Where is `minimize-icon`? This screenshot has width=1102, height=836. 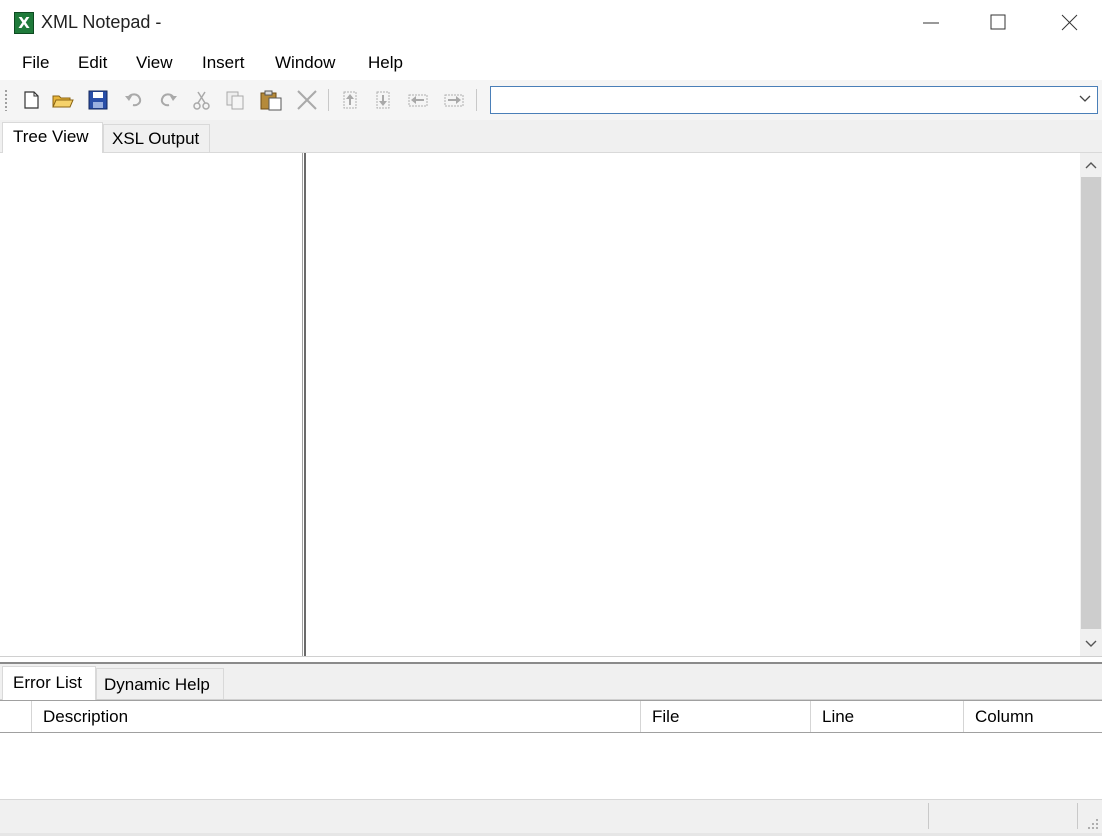 minimize-icon is located at coordinates (931, 23).